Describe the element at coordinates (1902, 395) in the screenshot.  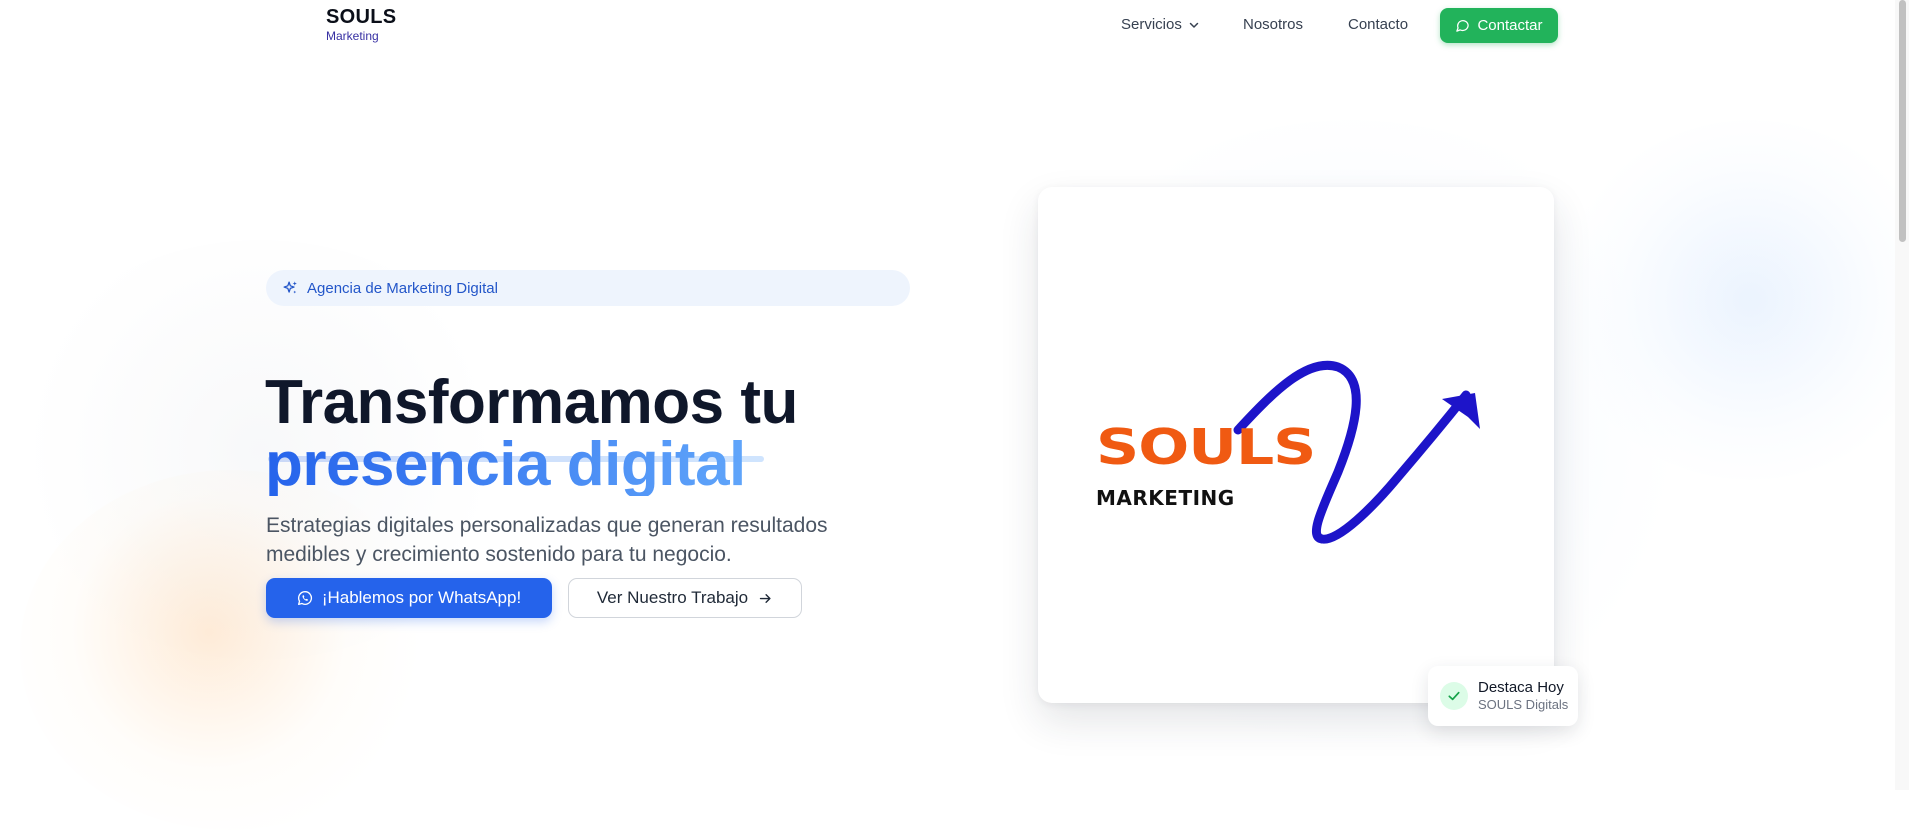
I see `page-scrollbar` at that location.